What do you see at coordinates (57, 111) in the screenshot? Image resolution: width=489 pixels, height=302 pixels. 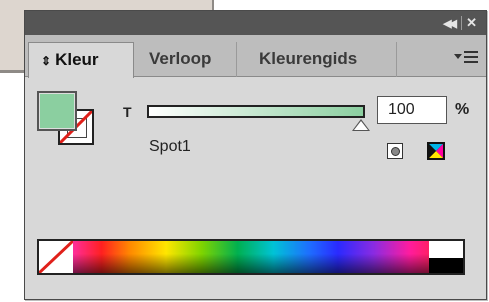 I see `fill-swatch` at bounding box center [57, 111].